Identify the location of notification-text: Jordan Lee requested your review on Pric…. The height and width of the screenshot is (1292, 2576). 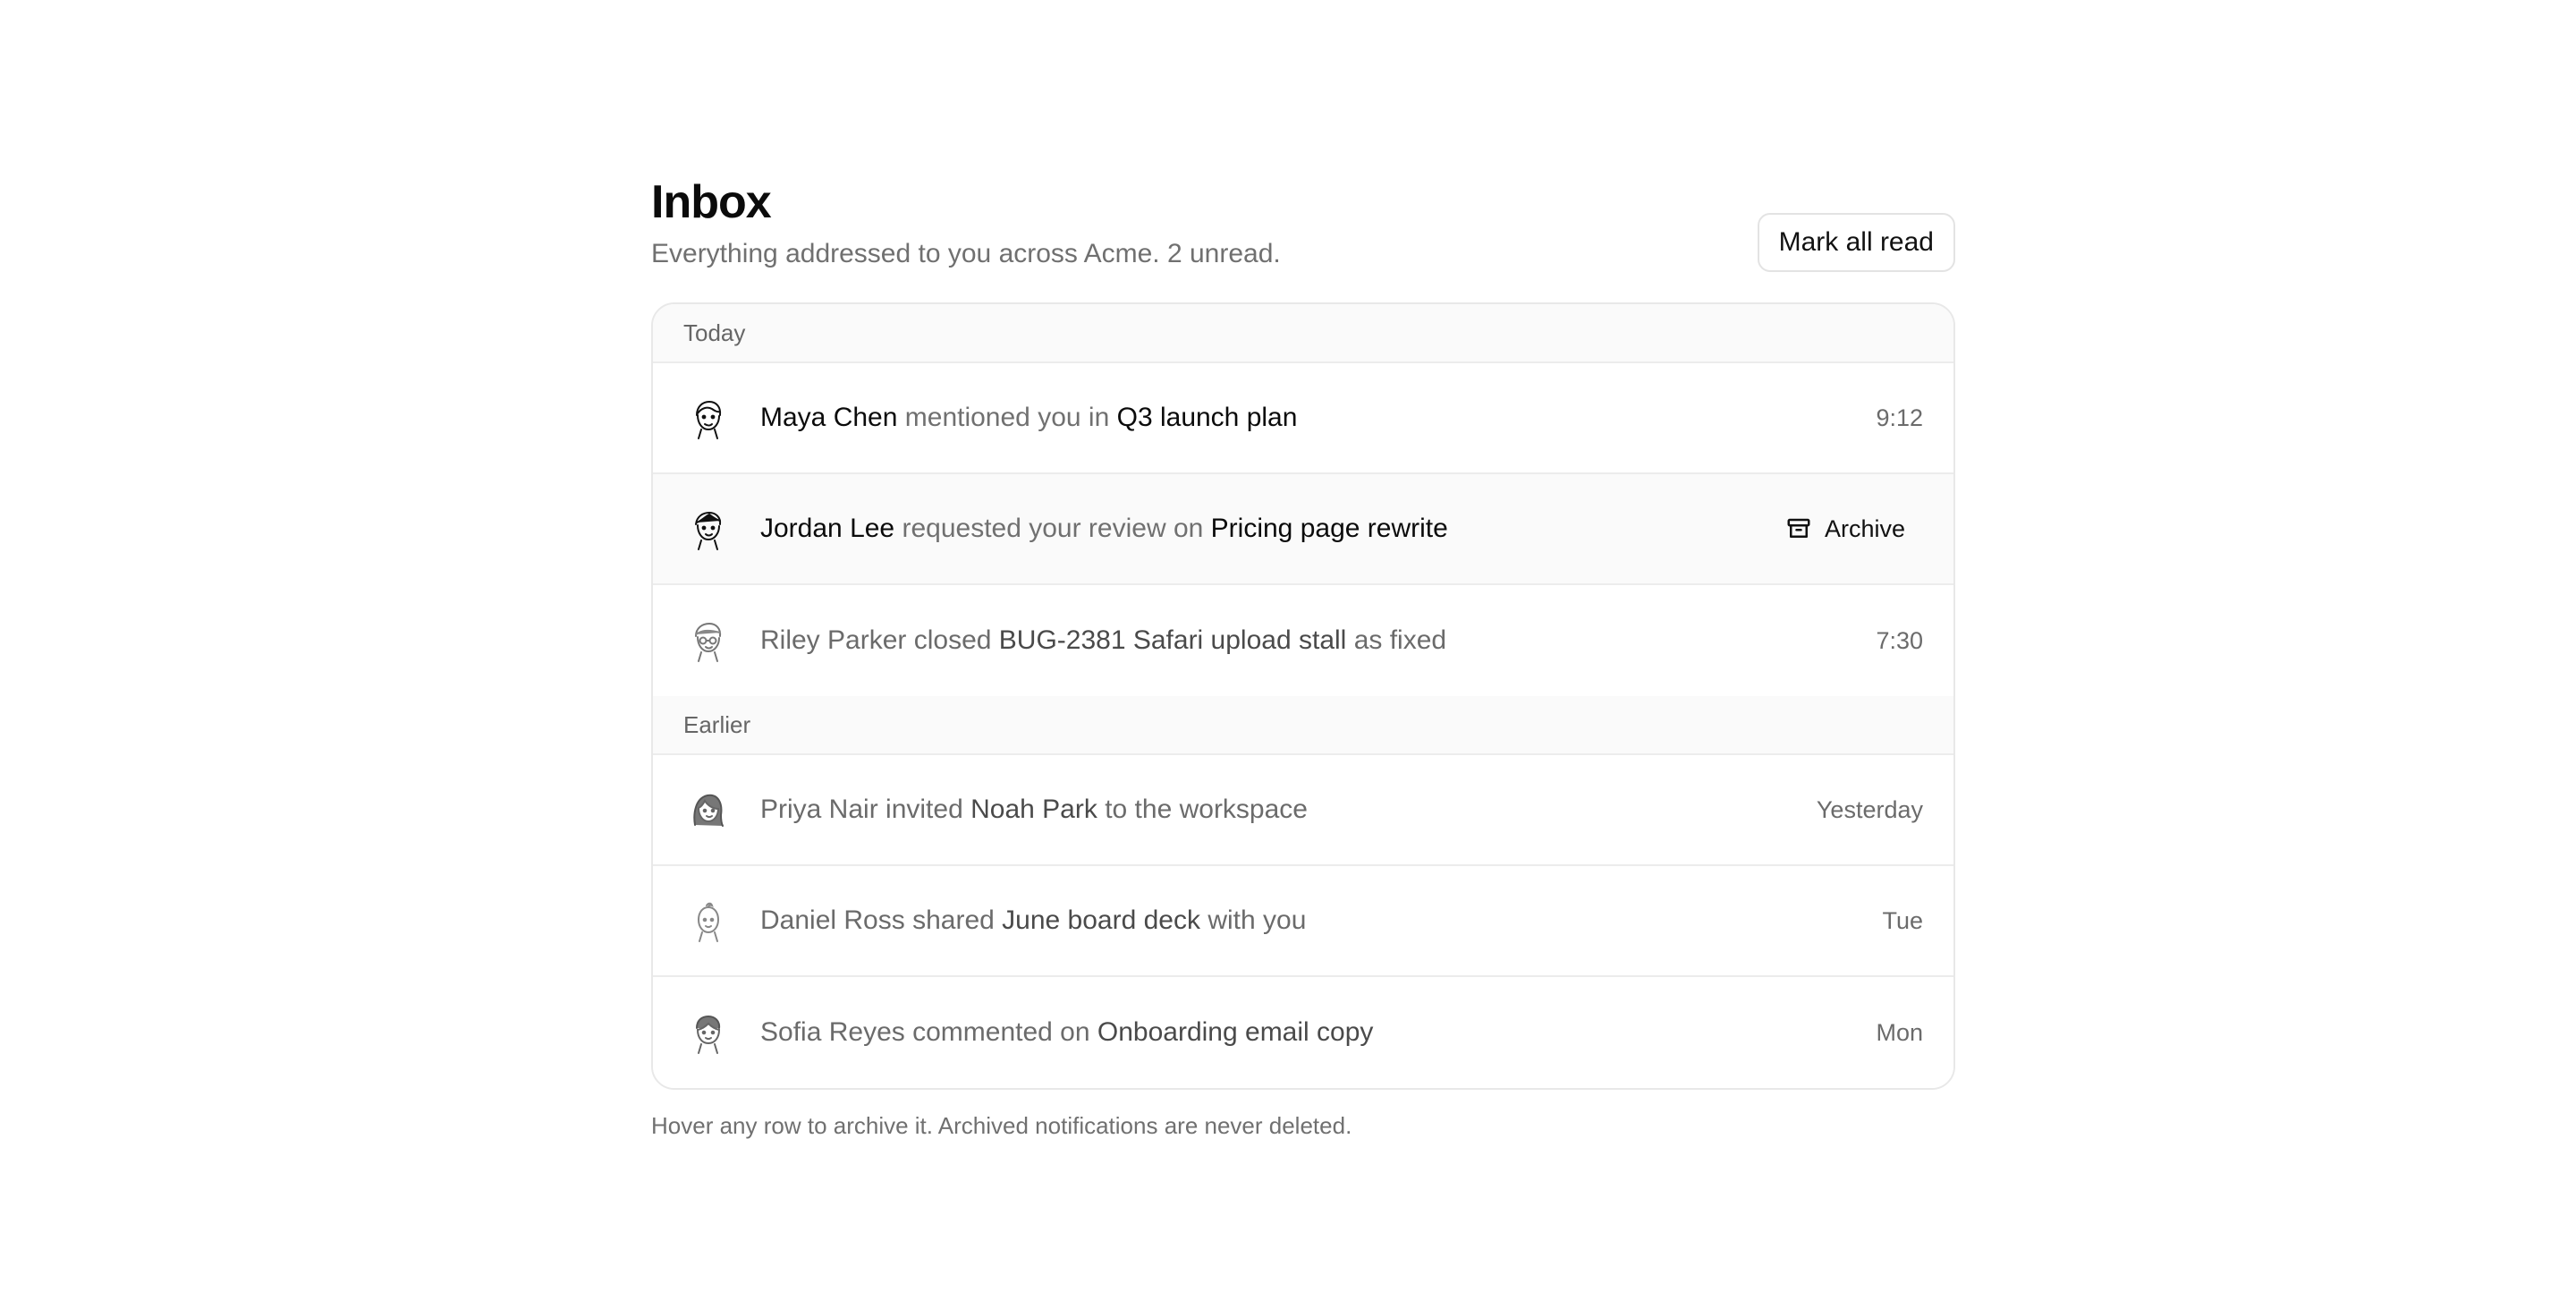
(1272, 529).